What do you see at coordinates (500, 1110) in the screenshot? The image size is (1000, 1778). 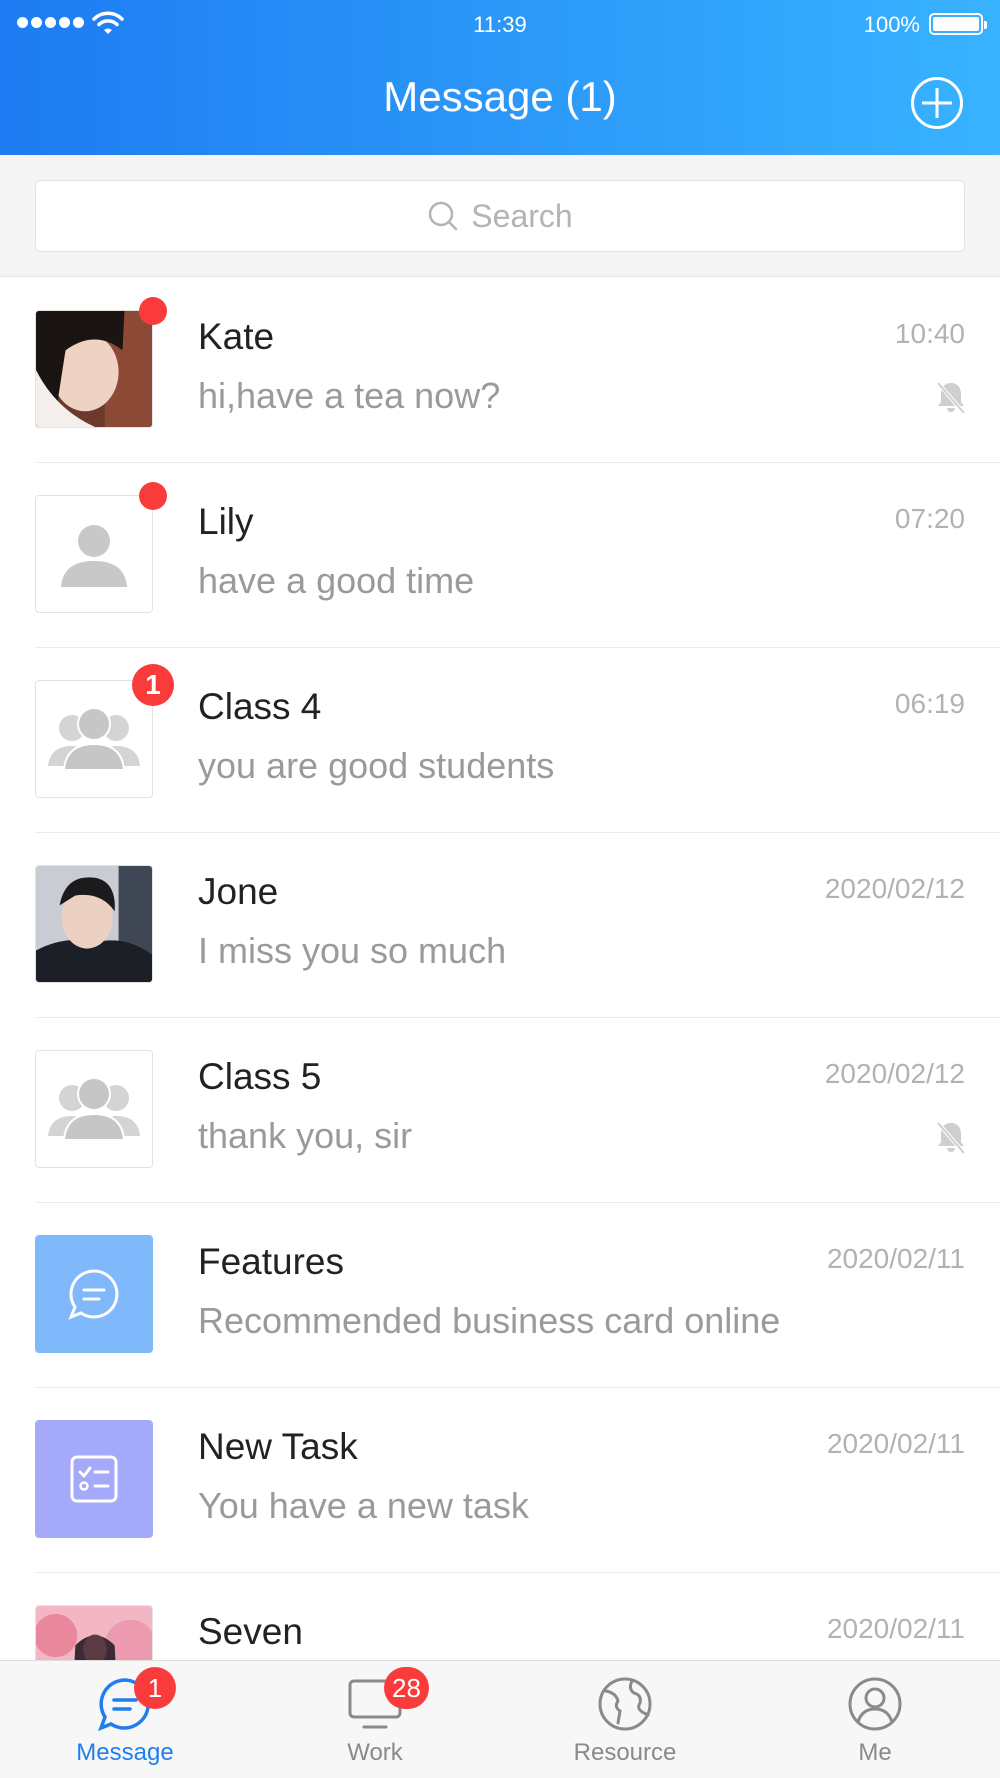 I see `conversation-item: Class 5 thank you, sir 2020/02/12` at bounding box center [500, 1110].